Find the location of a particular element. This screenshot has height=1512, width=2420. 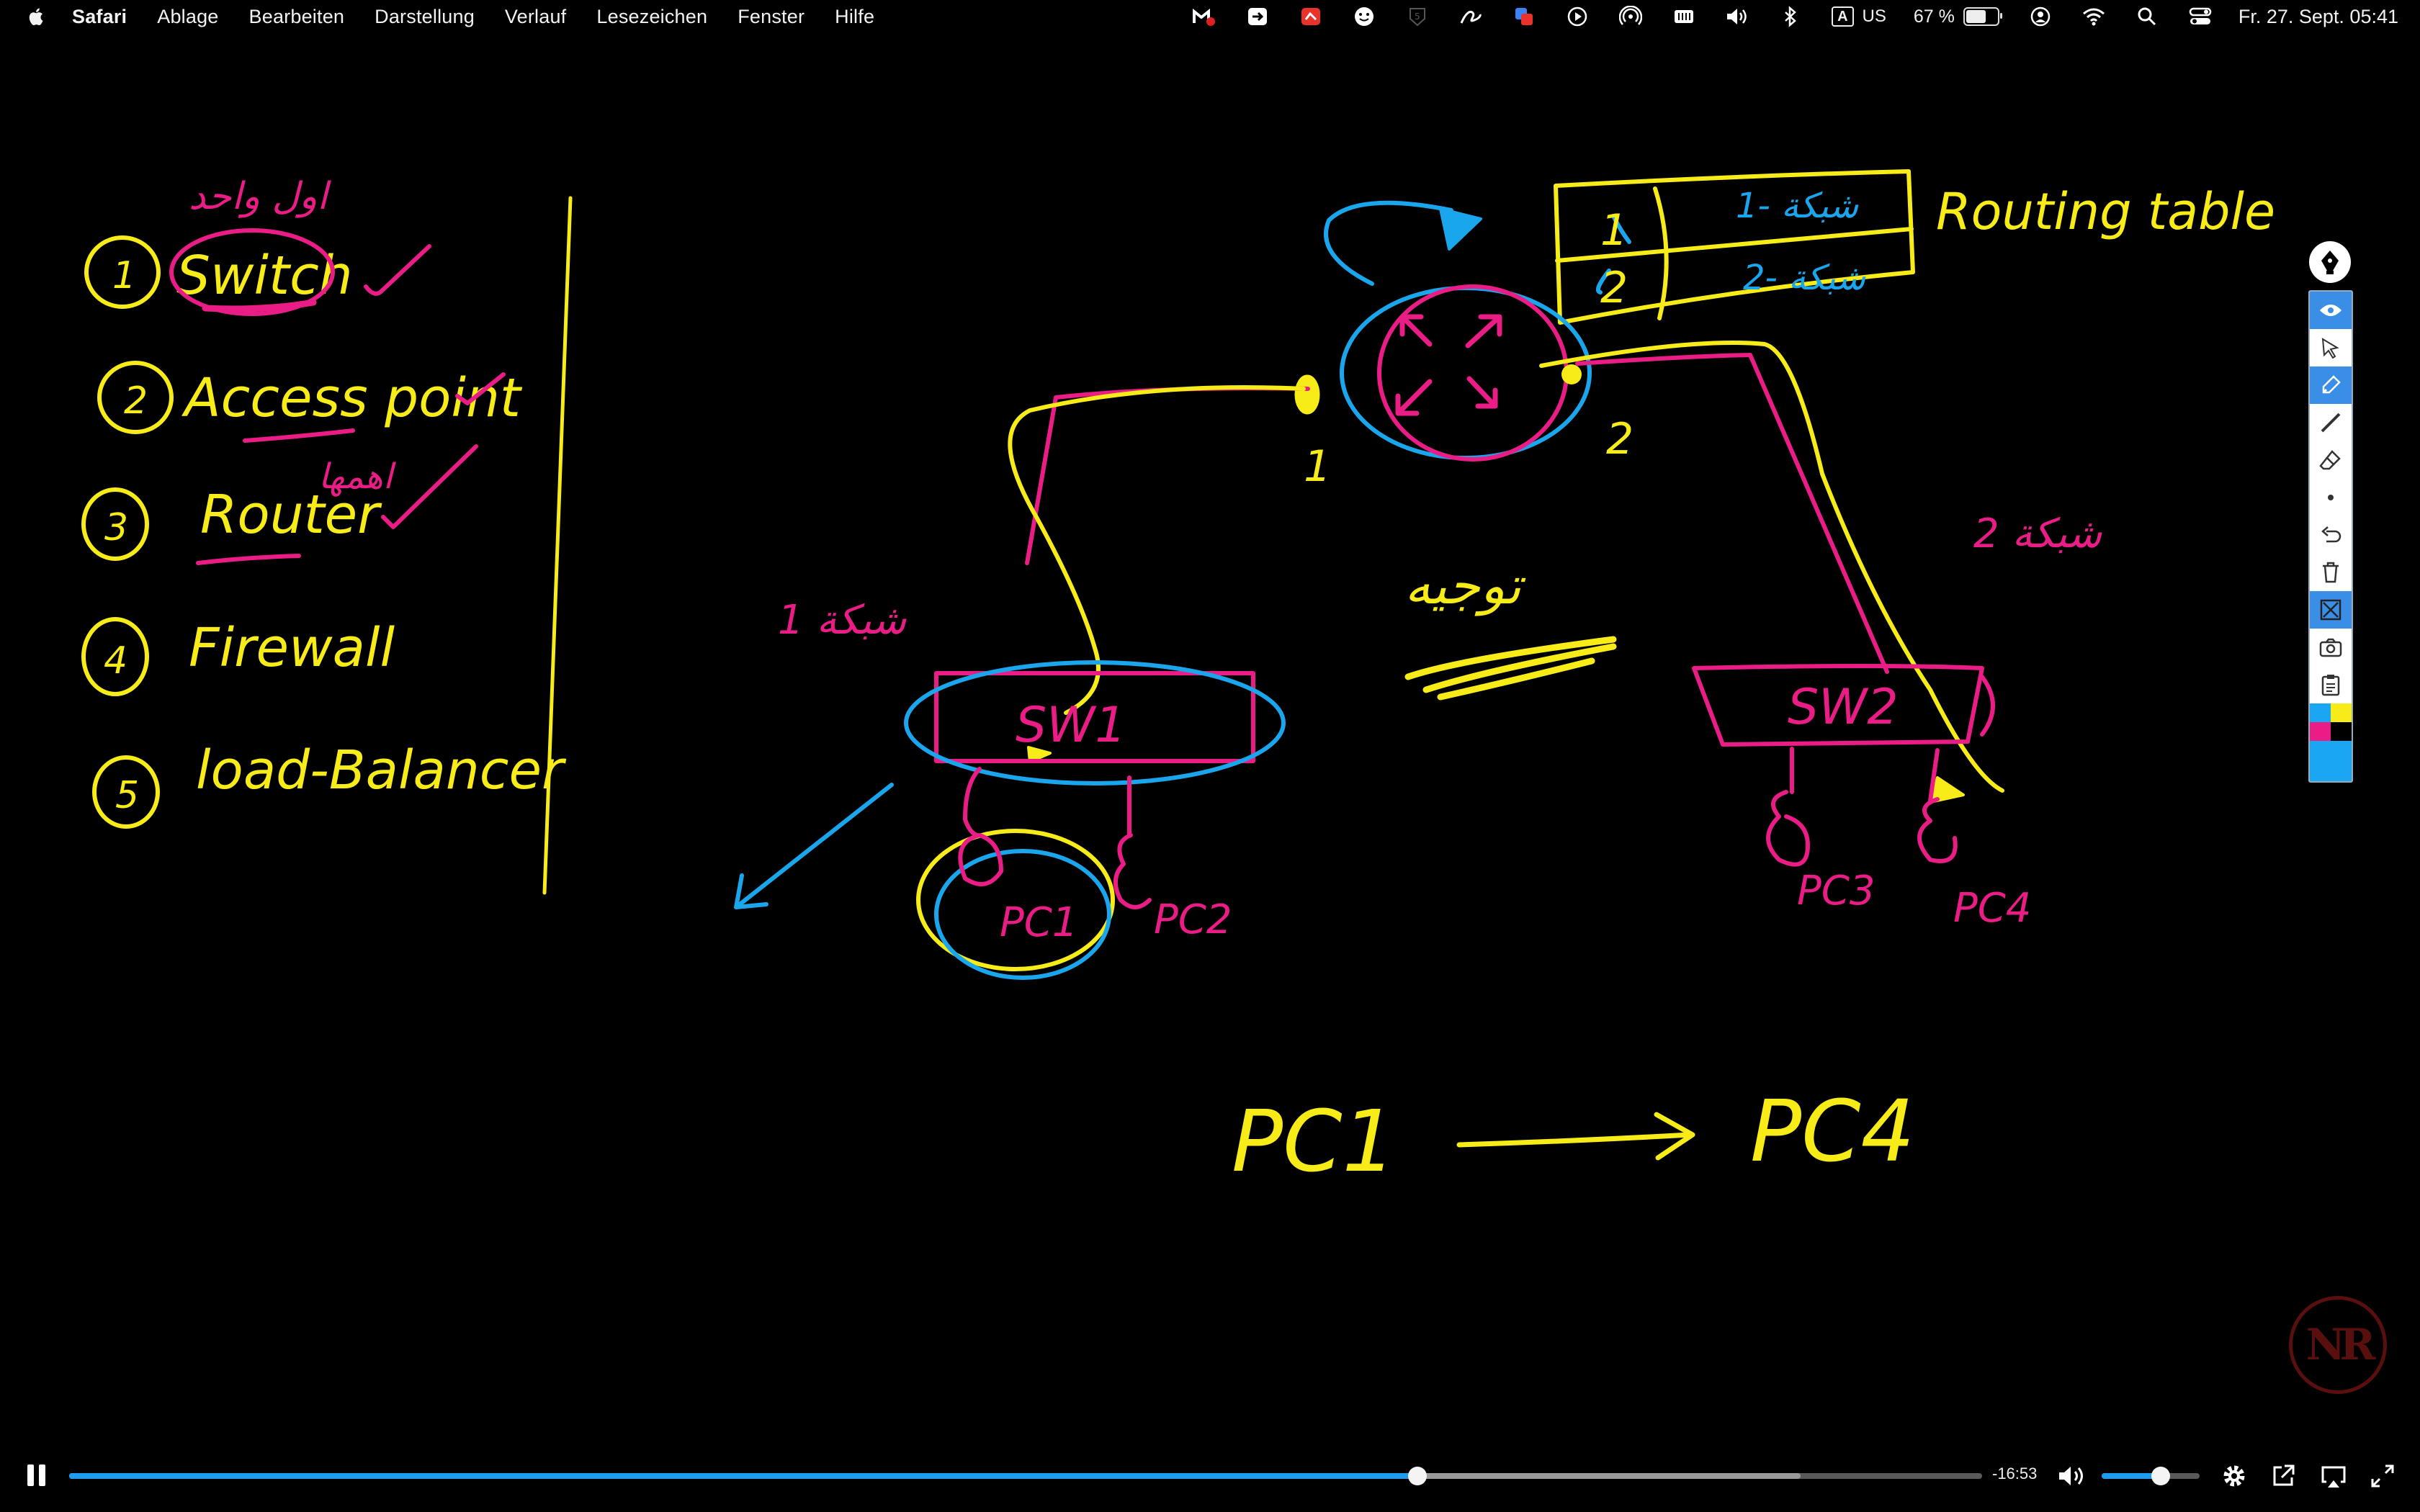

volume-menu-icon is located at coordinates (1737, 16).